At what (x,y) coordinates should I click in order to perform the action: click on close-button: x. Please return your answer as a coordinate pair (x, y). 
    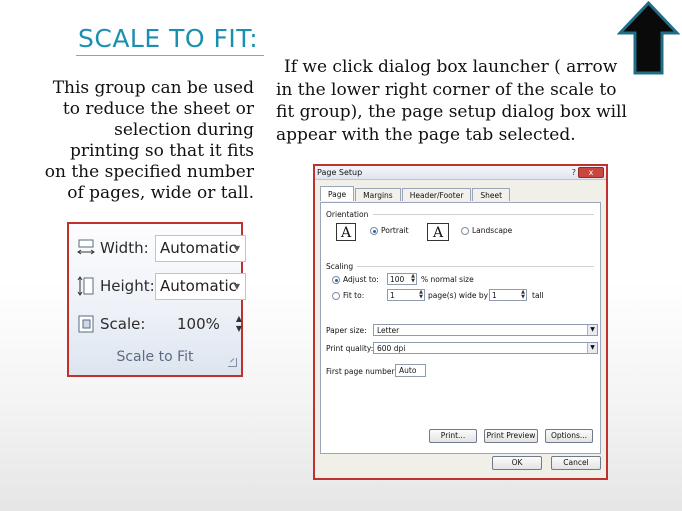
    Looking at the image, I should click on (591, 172).